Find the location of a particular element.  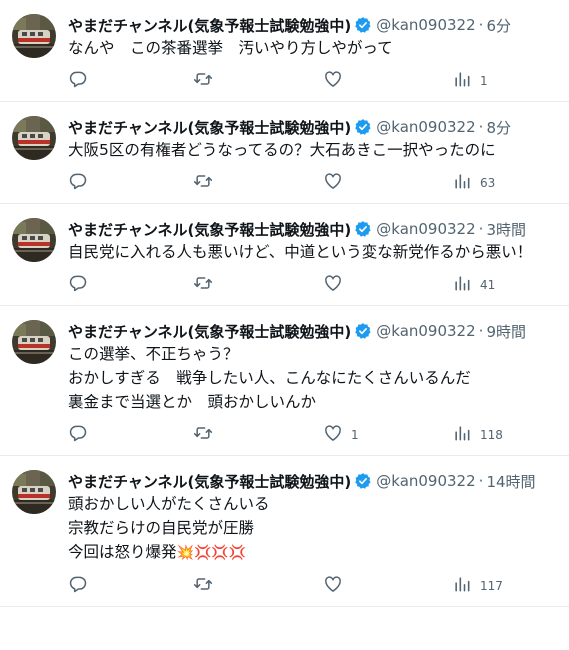

tweet-text-line: 自民党に入れる人も悪いけど、中道という変な新党作るから悪い！ is located at coordinates (300, 252).